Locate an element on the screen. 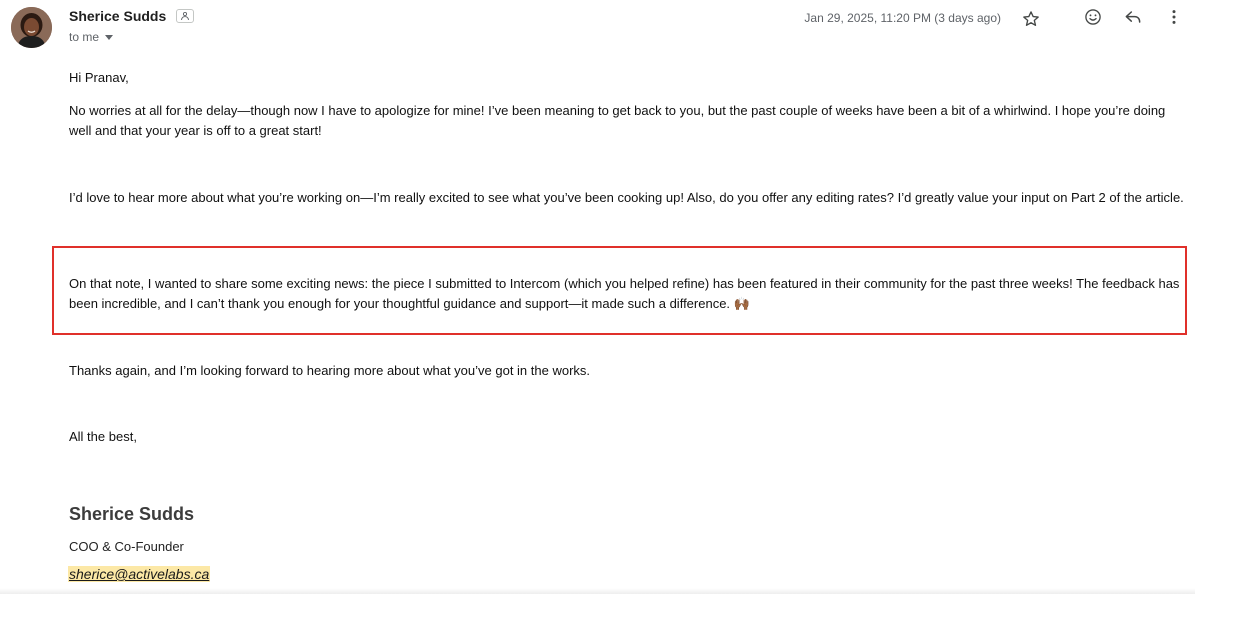  message-timestamp: Jan 29, 2025, 11:20 PM (3 days ago) is located at coordinates (902, 18).